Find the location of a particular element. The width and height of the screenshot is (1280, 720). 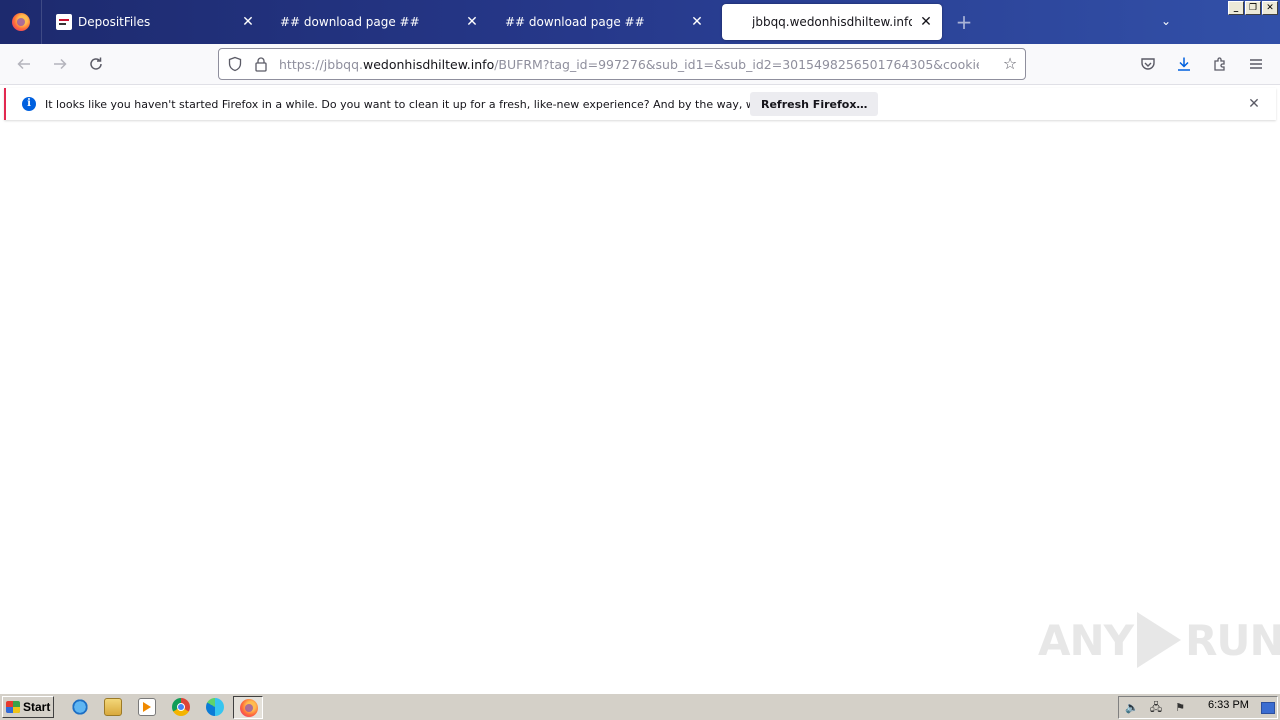

url-host: wedonhisdhiltew.info is located at coordinates (429, 64).